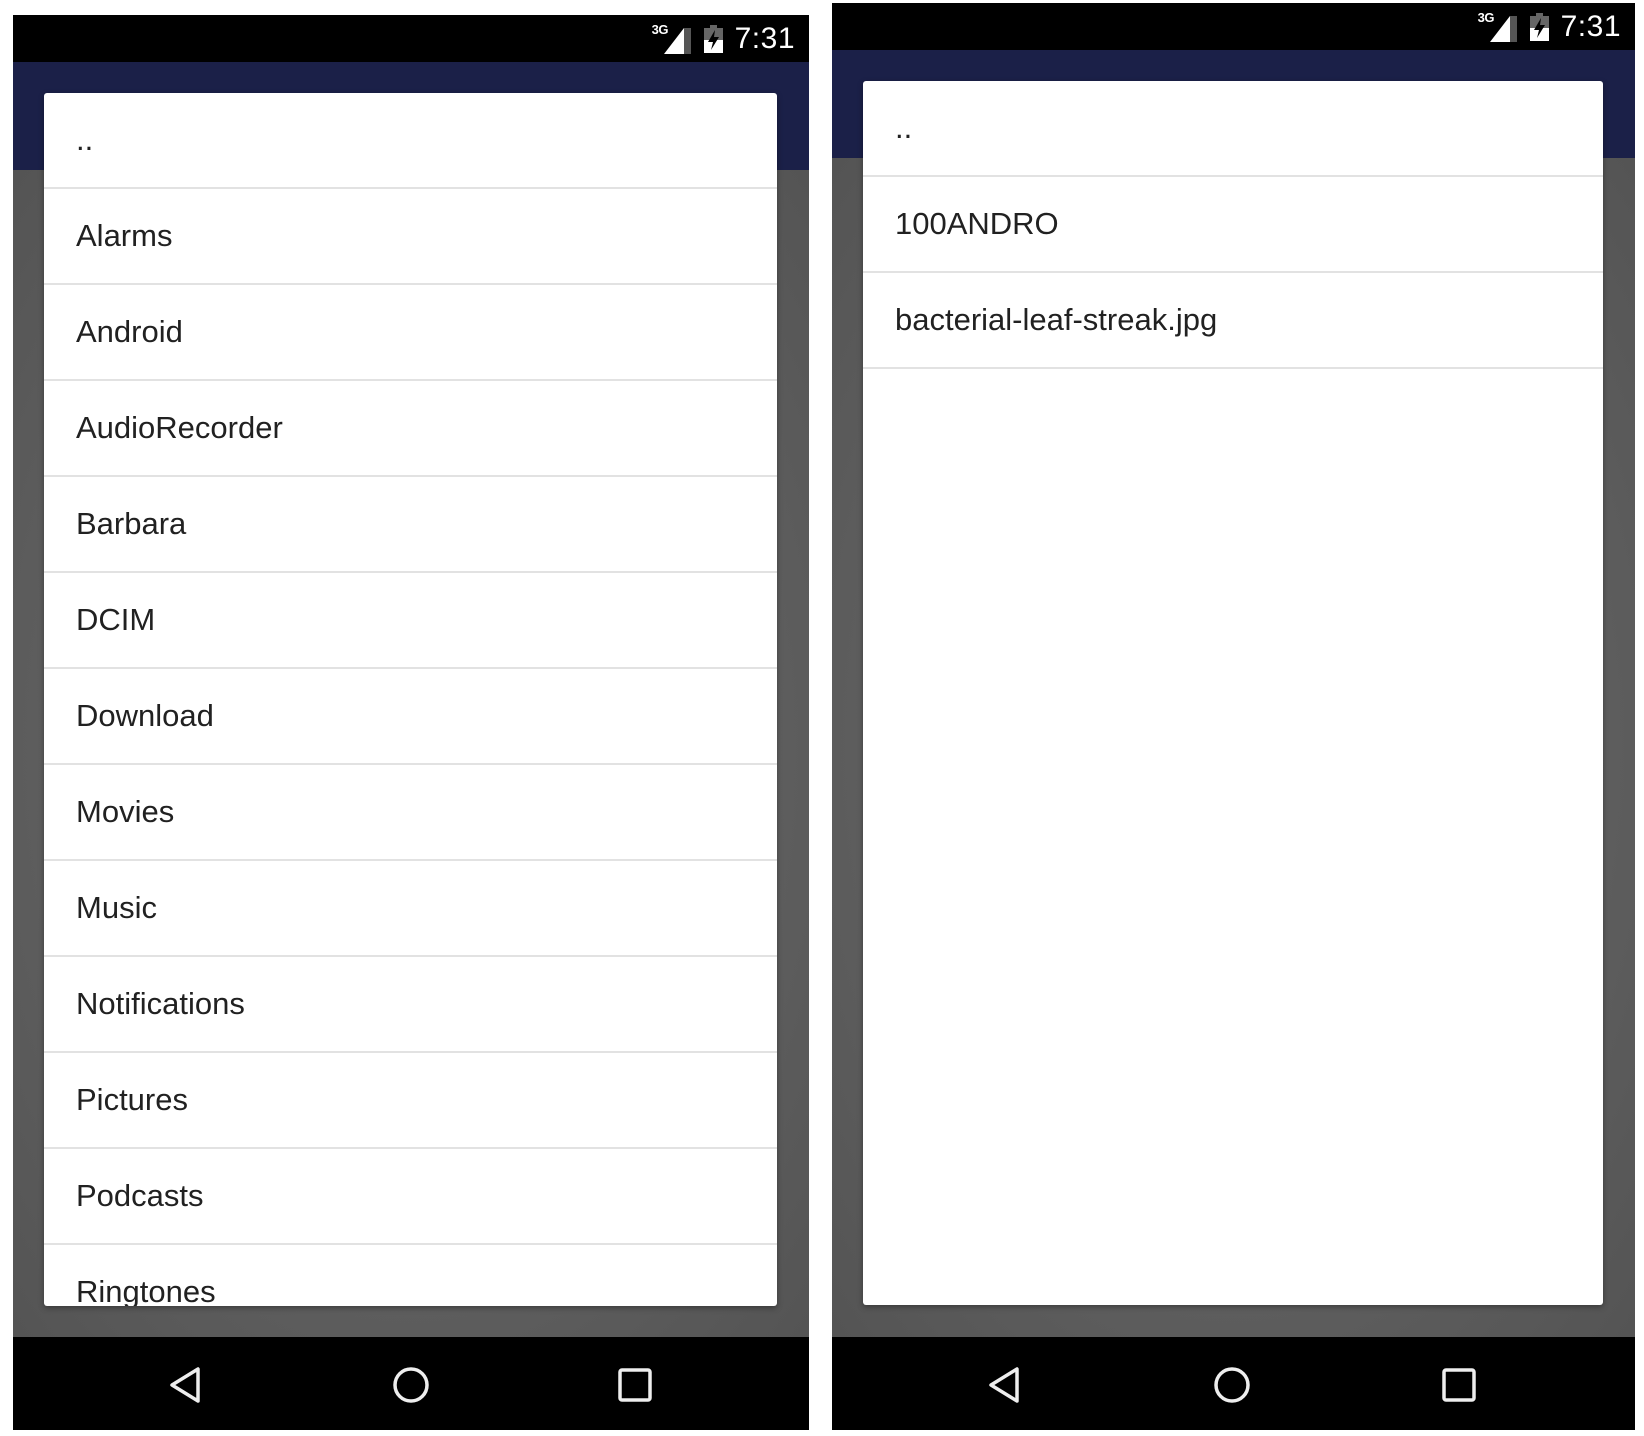 The width and height of the screenshot is (1644, 1436). Describe the element at coordinates (410, 717) in the screenshot. I see `list-item: Download` at that location.